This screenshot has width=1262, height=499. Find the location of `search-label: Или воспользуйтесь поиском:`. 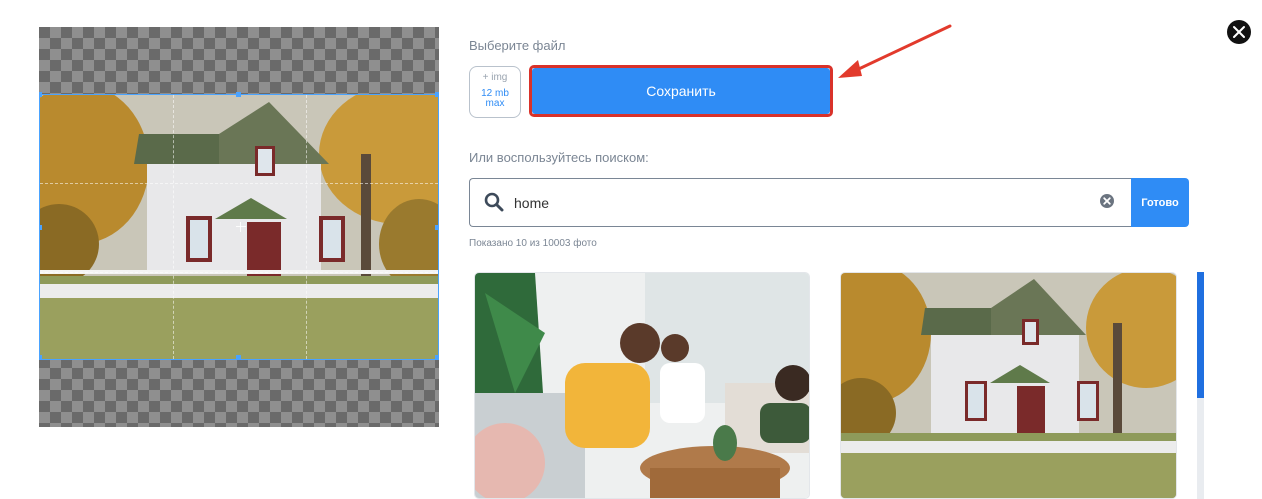

search-label: Или воспользуйтесь поиском: is located at coordinates (559, 157).